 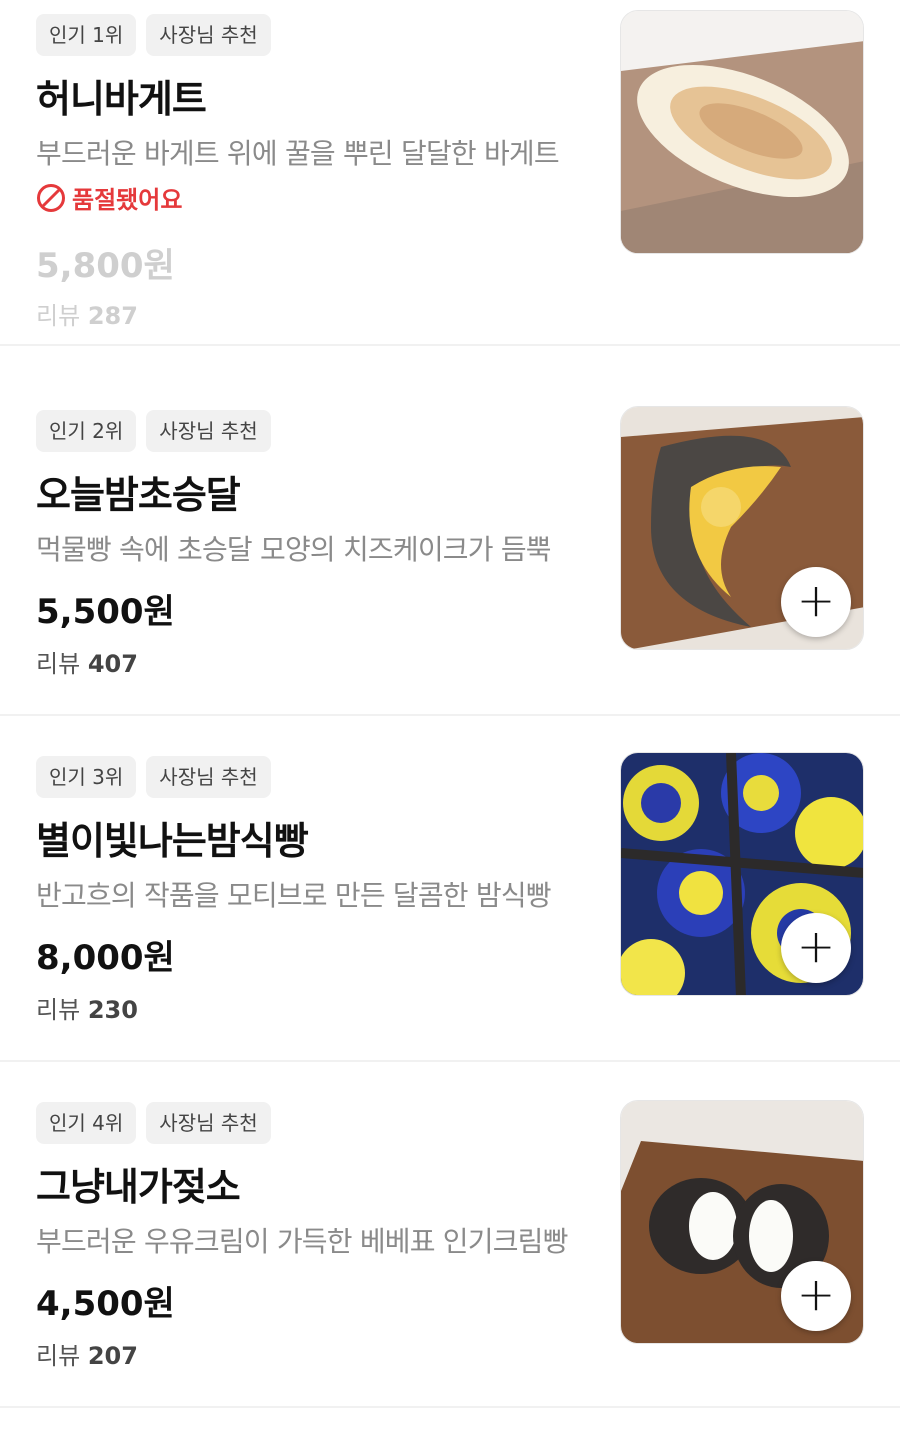 What do you see at coordinates (86, 35) in the screenshot?
I see `rank-badge: 인기 1위` at bounding box center [86, 35].